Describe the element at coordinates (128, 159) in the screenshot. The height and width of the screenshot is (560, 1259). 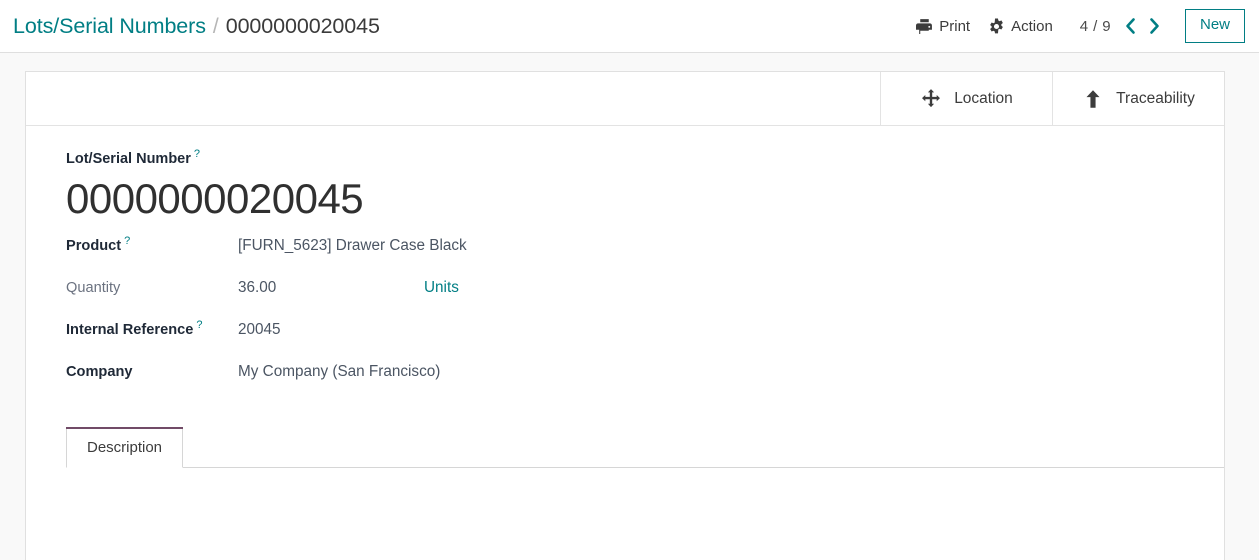
I see `lot-serial-number-label-text: Lot/Serial Number` at that location.